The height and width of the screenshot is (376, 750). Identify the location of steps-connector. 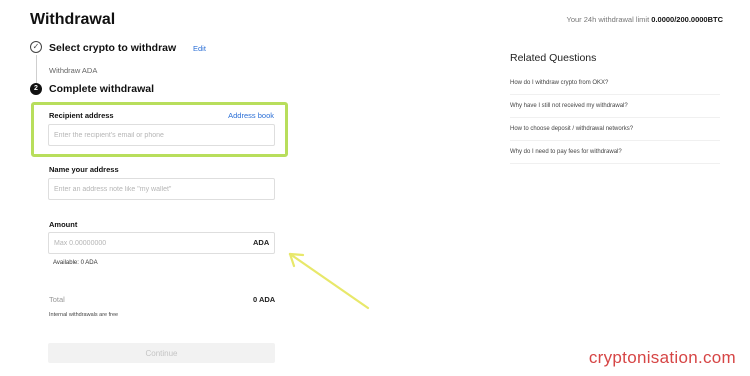
(36, 69).